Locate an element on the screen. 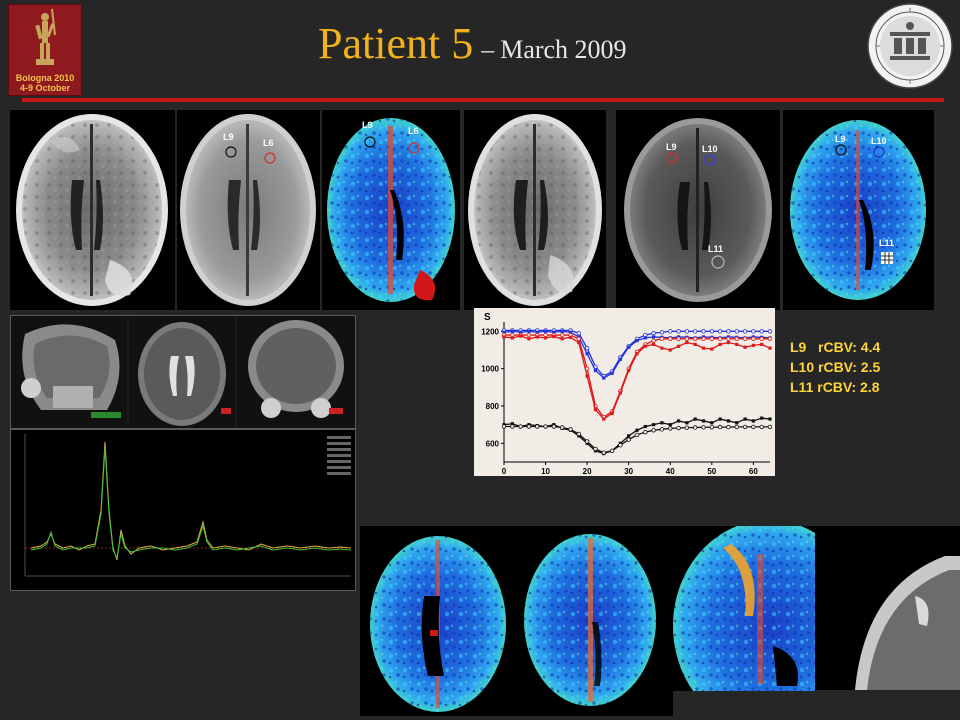 The image size is (960, 720). page-title: Patient 5– March 2009 is located at coordinates (472, 43).